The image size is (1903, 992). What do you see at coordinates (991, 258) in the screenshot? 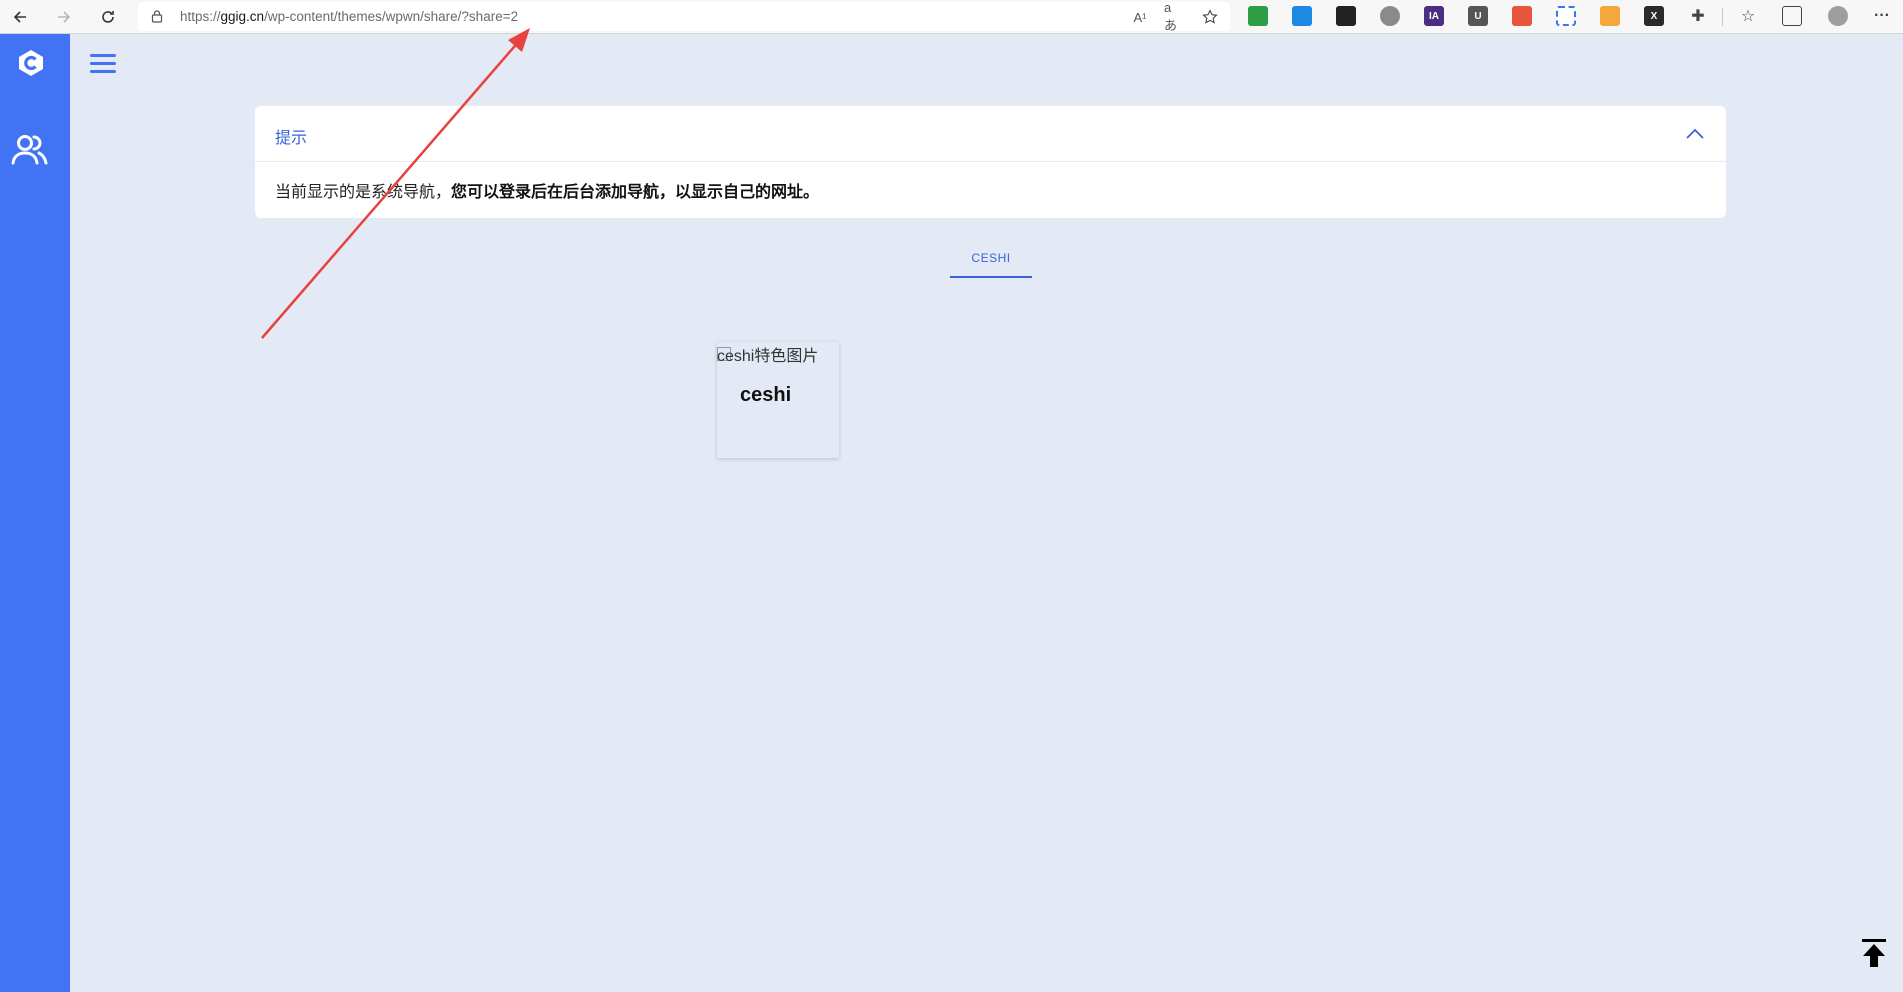
I see `tab-label: CESHI` at bounding box center [991, 258].